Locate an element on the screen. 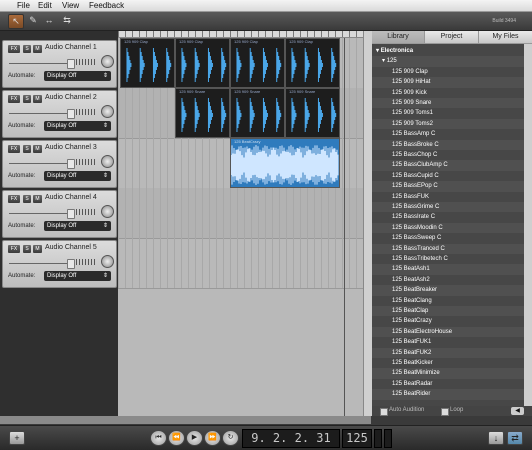 The width and height of the screenshot is (532, 450). library-item: 125 BassAmp C is located at coordinates (448, 134).